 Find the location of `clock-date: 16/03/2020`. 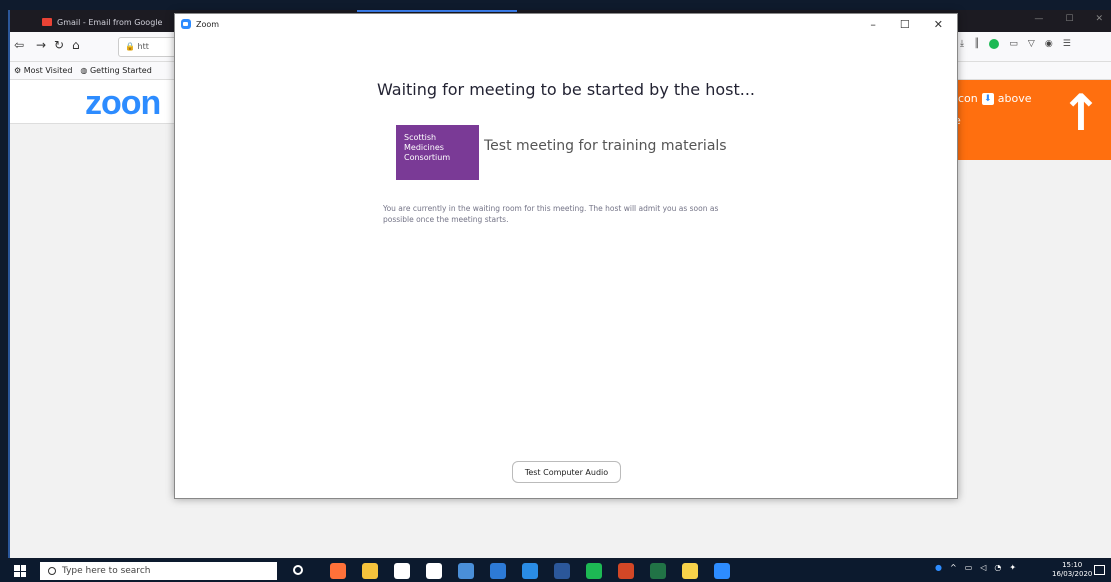

clock-date: 16/03/2020 is located at coordinates (1072, 574).